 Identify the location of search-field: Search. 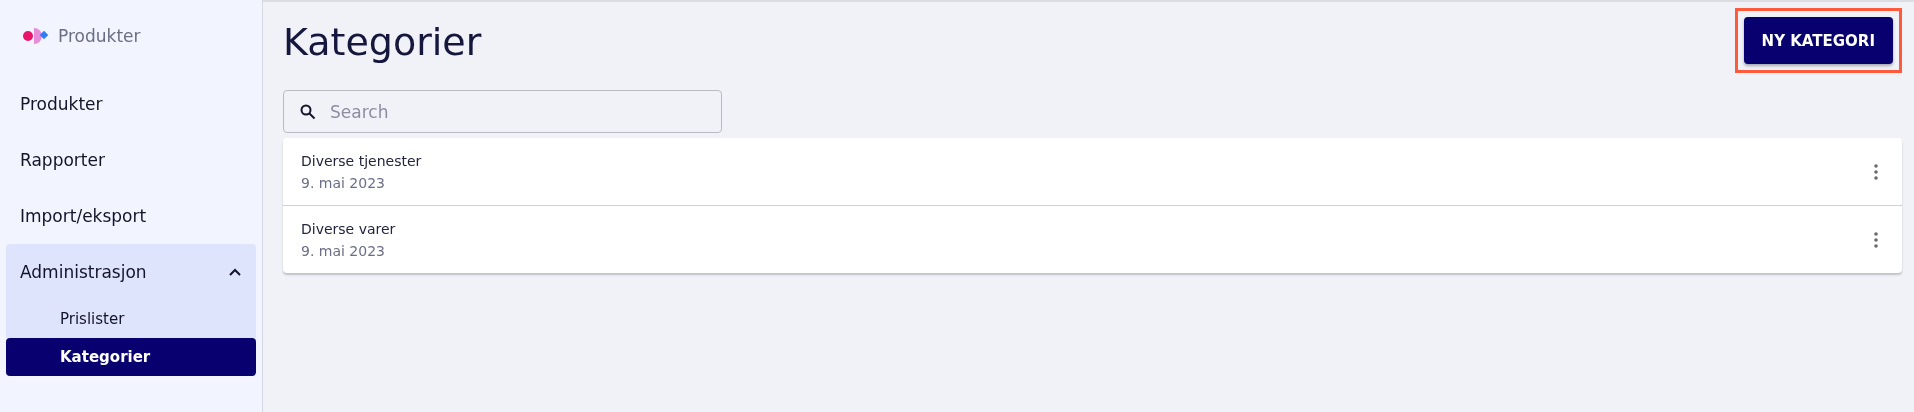
(502, 111).